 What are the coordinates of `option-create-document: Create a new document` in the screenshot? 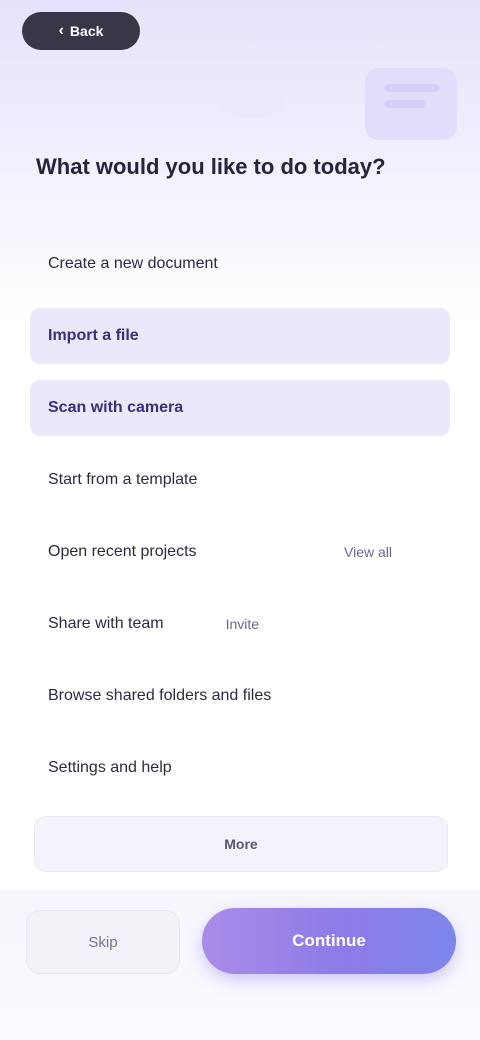 It's located at (240, 264).